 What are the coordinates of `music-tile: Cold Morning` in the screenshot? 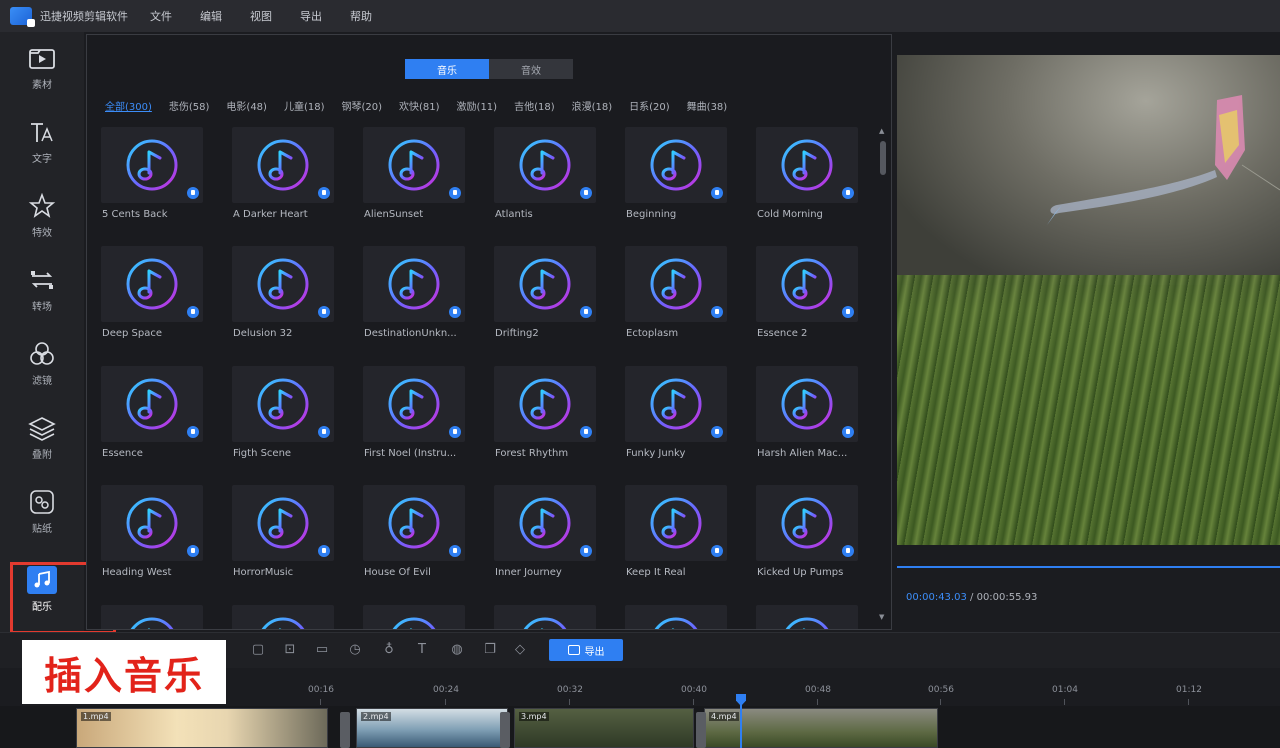 It's located at (807, 187).